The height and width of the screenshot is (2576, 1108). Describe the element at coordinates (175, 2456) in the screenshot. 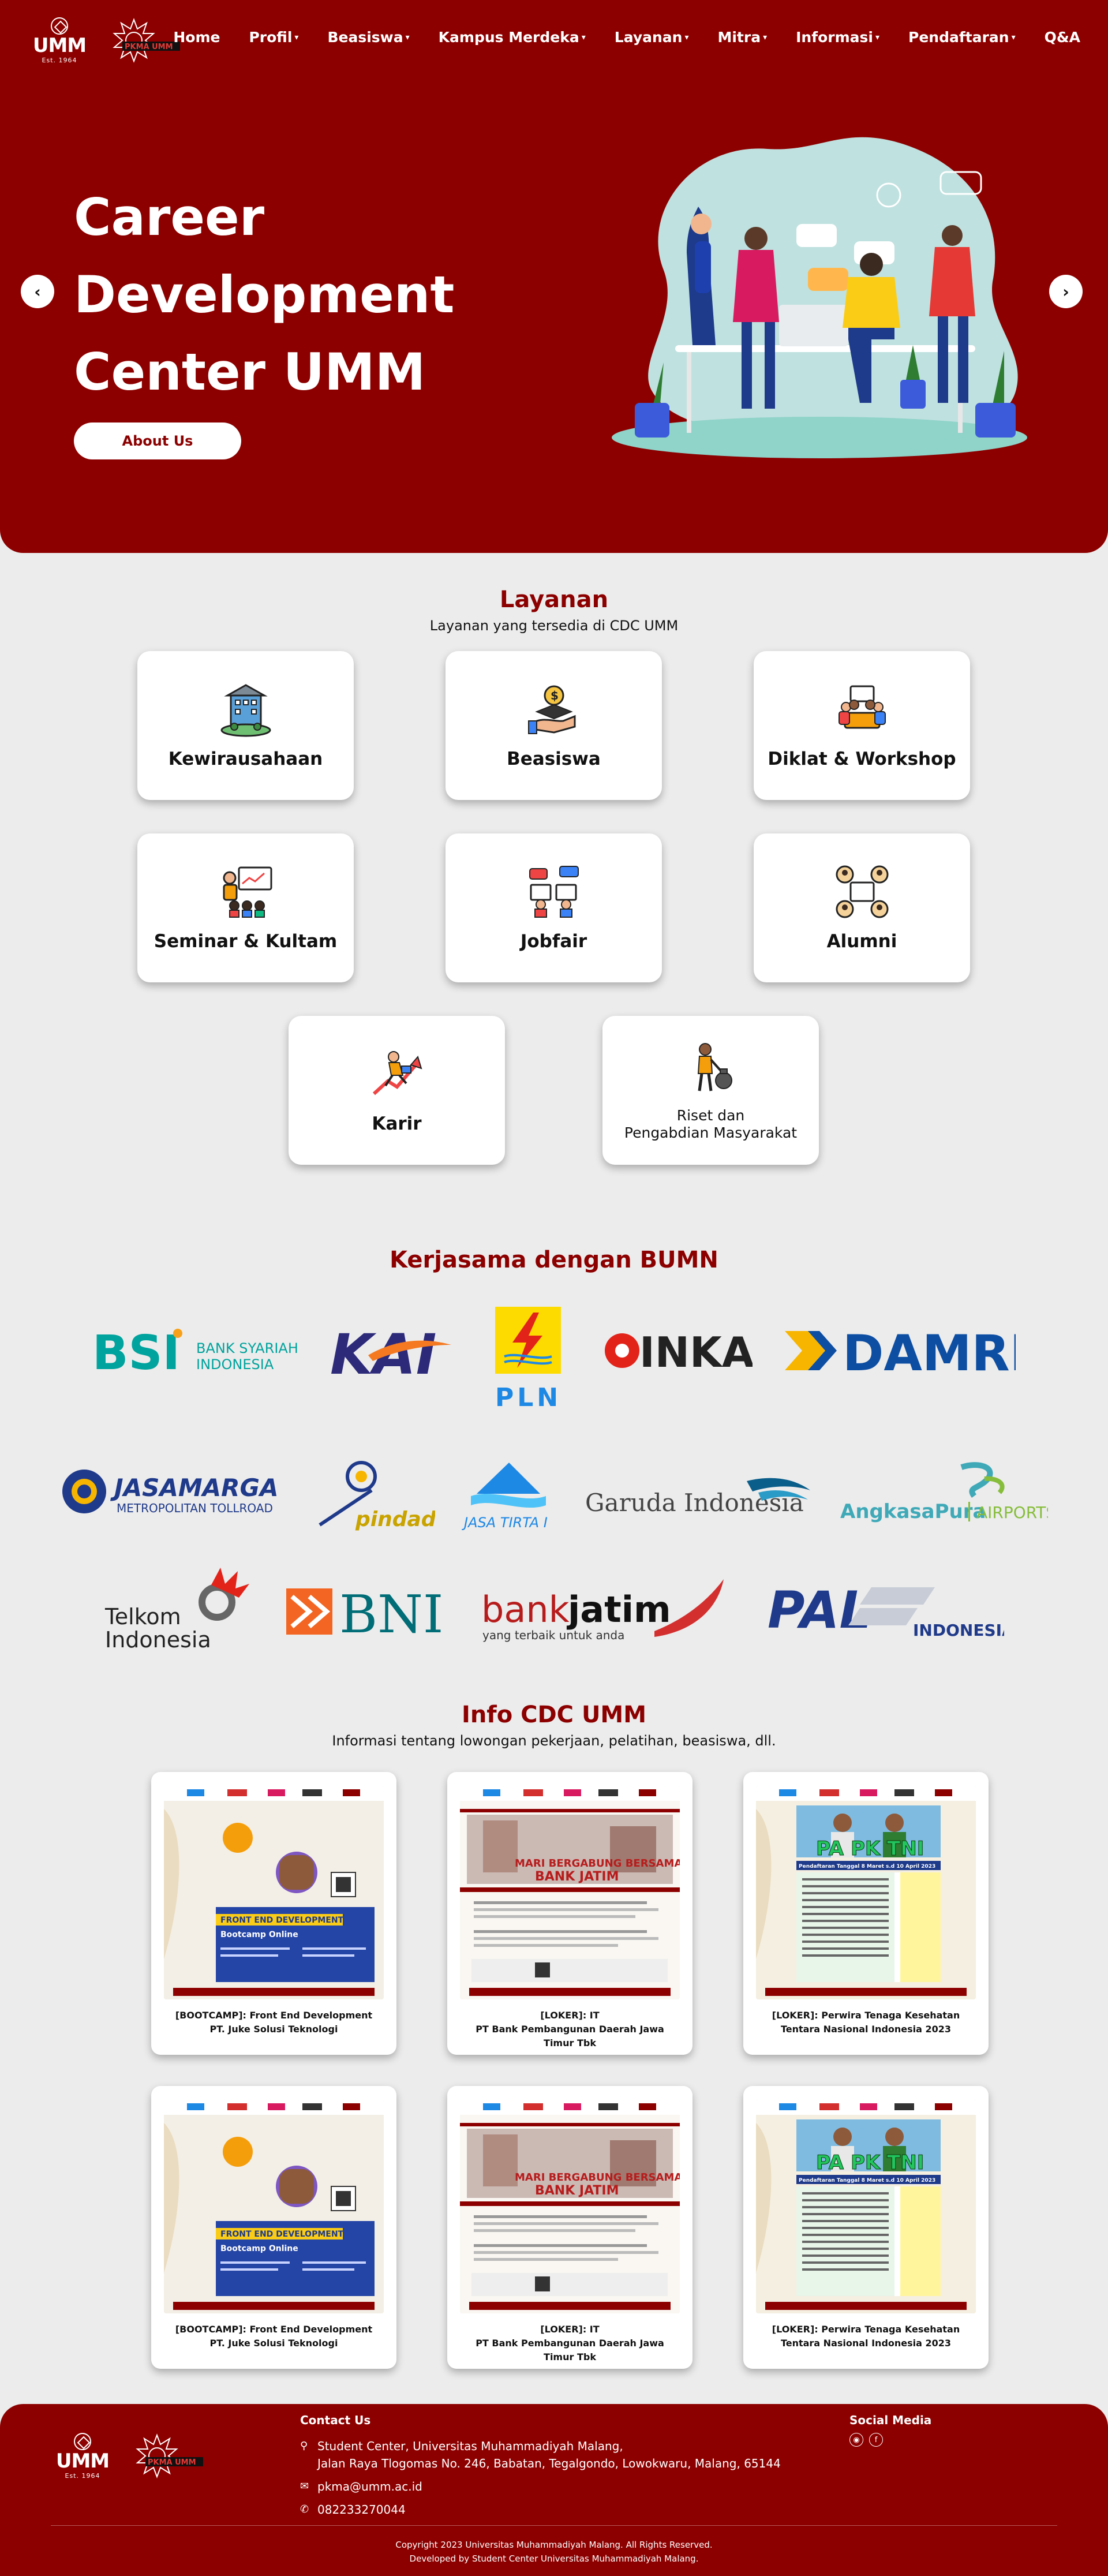

I see `footer-pkma-logo: PKMA UMM` at that location.